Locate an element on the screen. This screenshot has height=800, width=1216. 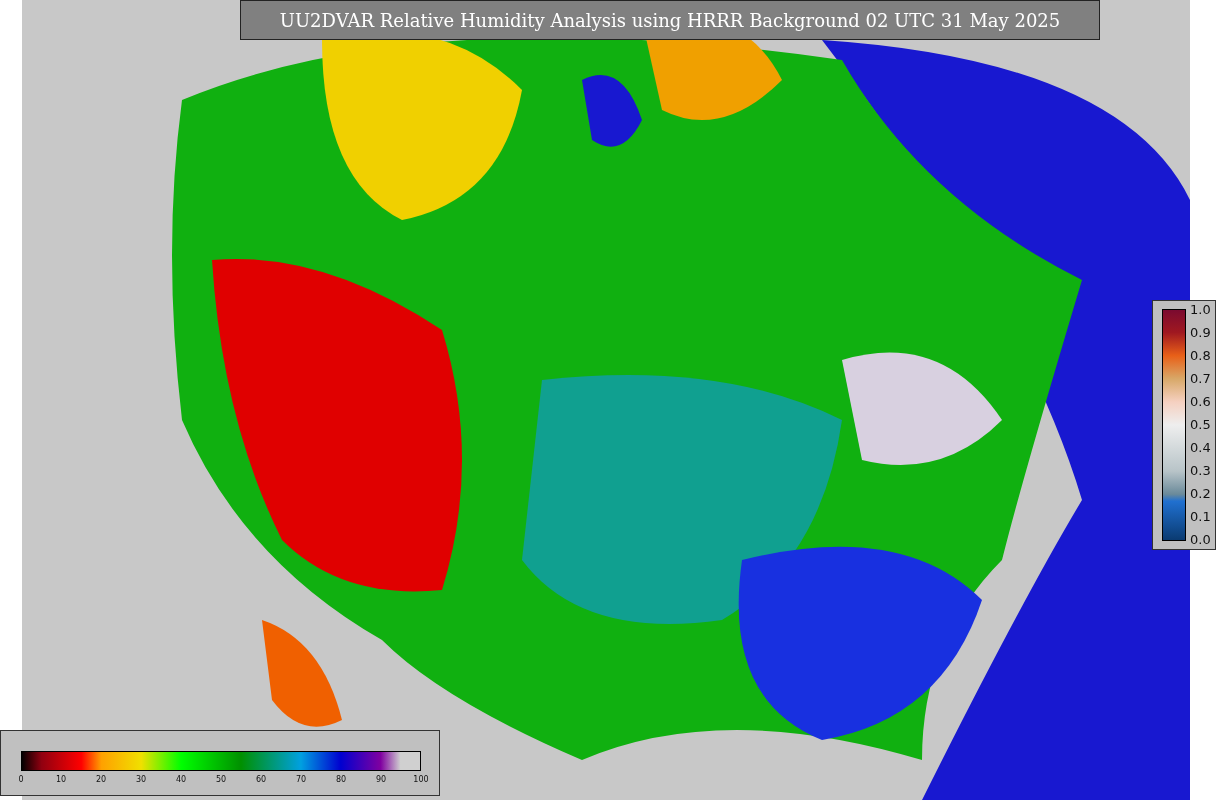
colorbar-tick-label: 0.6 is located at coordinates (1200, 402).